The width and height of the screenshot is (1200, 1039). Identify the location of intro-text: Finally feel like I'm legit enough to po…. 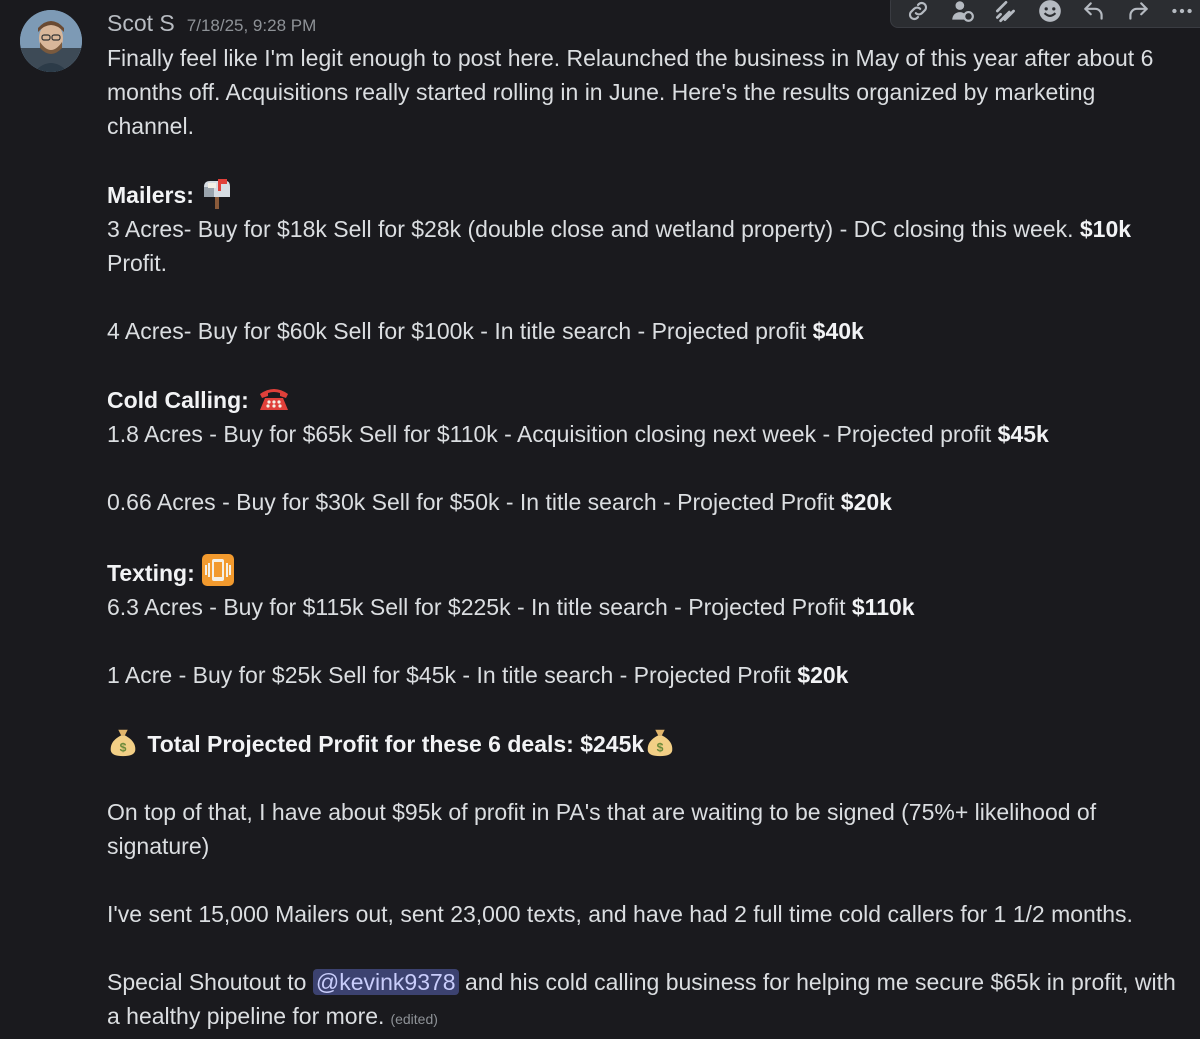
(630, 92).